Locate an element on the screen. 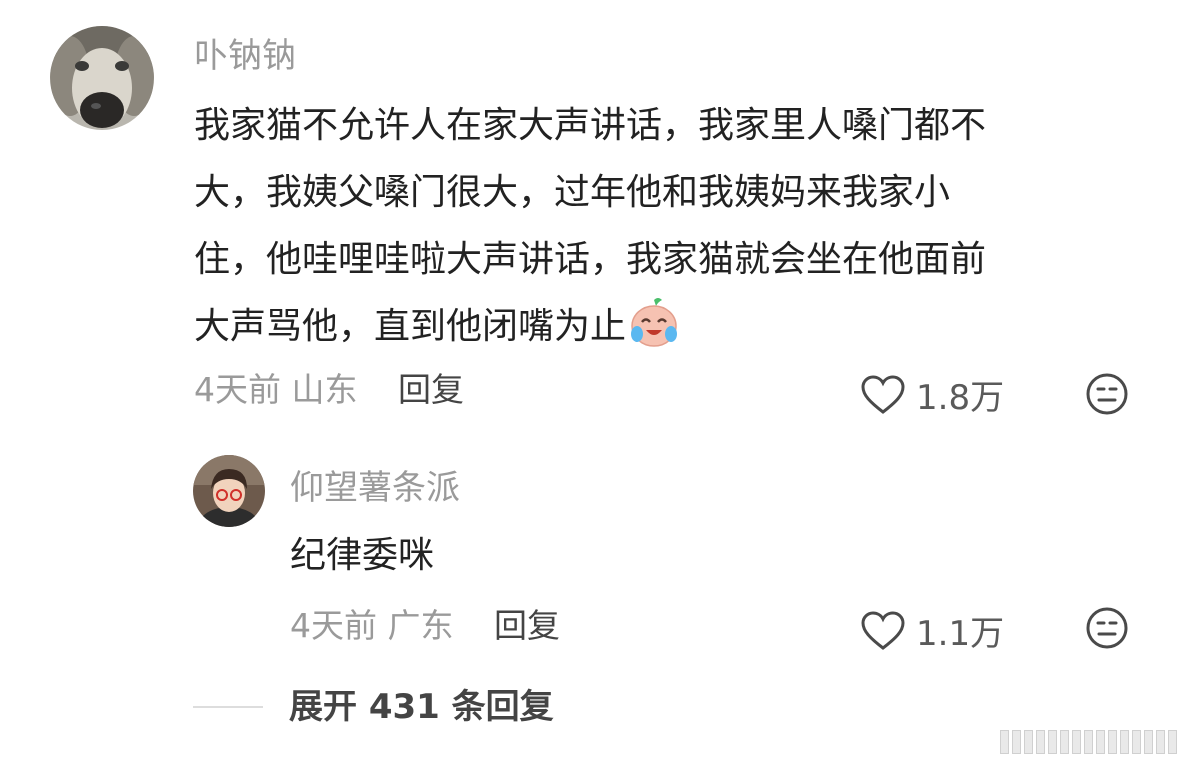  commenter-avatar is located at coordinates (102, 78).